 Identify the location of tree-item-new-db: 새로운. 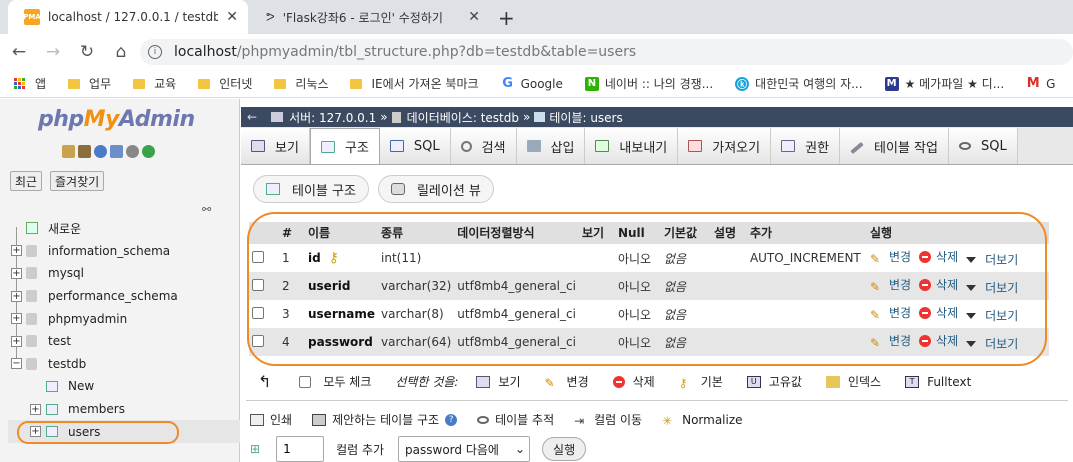
(124, 228).